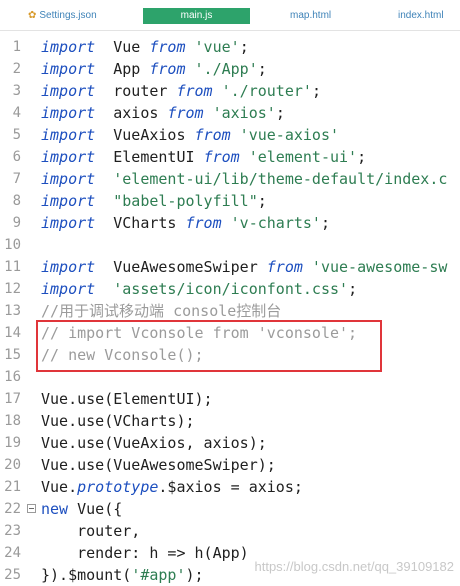 The image size is (460, 586). I want to click on fold-toggle-icon, so click(31, 508).